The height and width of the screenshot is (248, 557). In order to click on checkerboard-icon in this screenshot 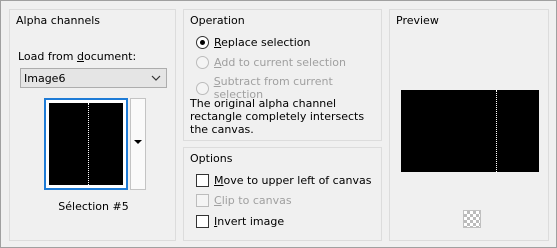, I will do `click(472, 219)`.